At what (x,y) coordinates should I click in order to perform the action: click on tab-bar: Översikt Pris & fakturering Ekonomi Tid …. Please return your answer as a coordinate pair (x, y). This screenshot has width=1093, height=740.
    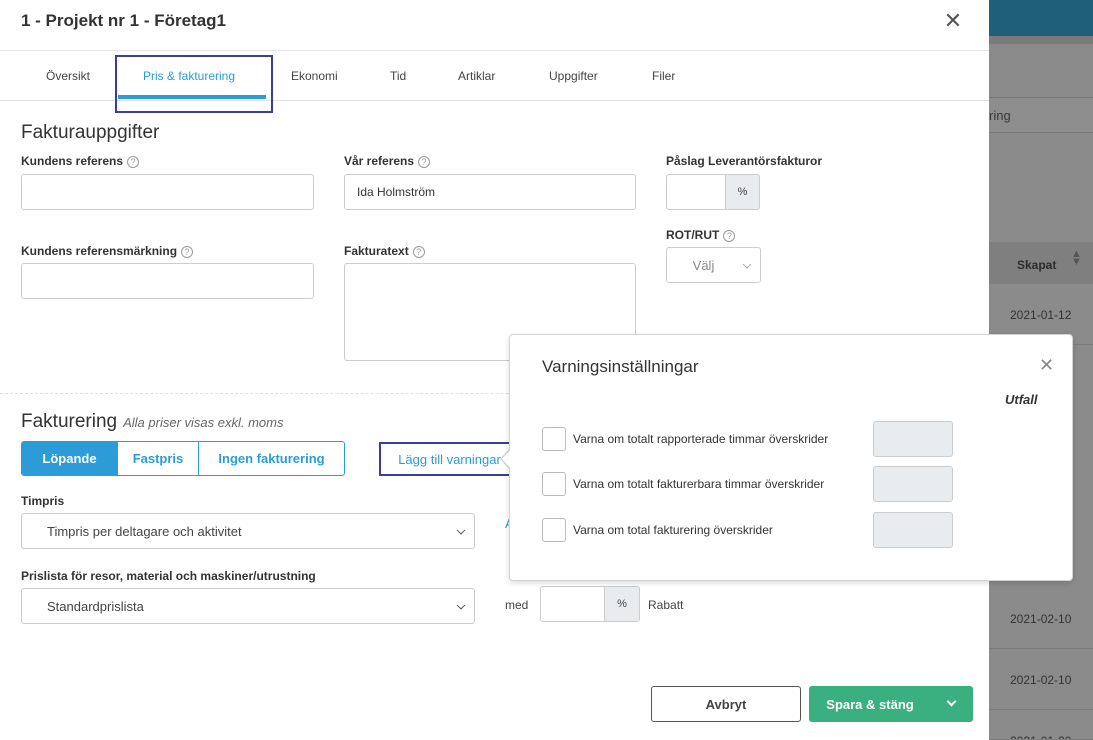
    Looking at the image, I should click on (494, 75).